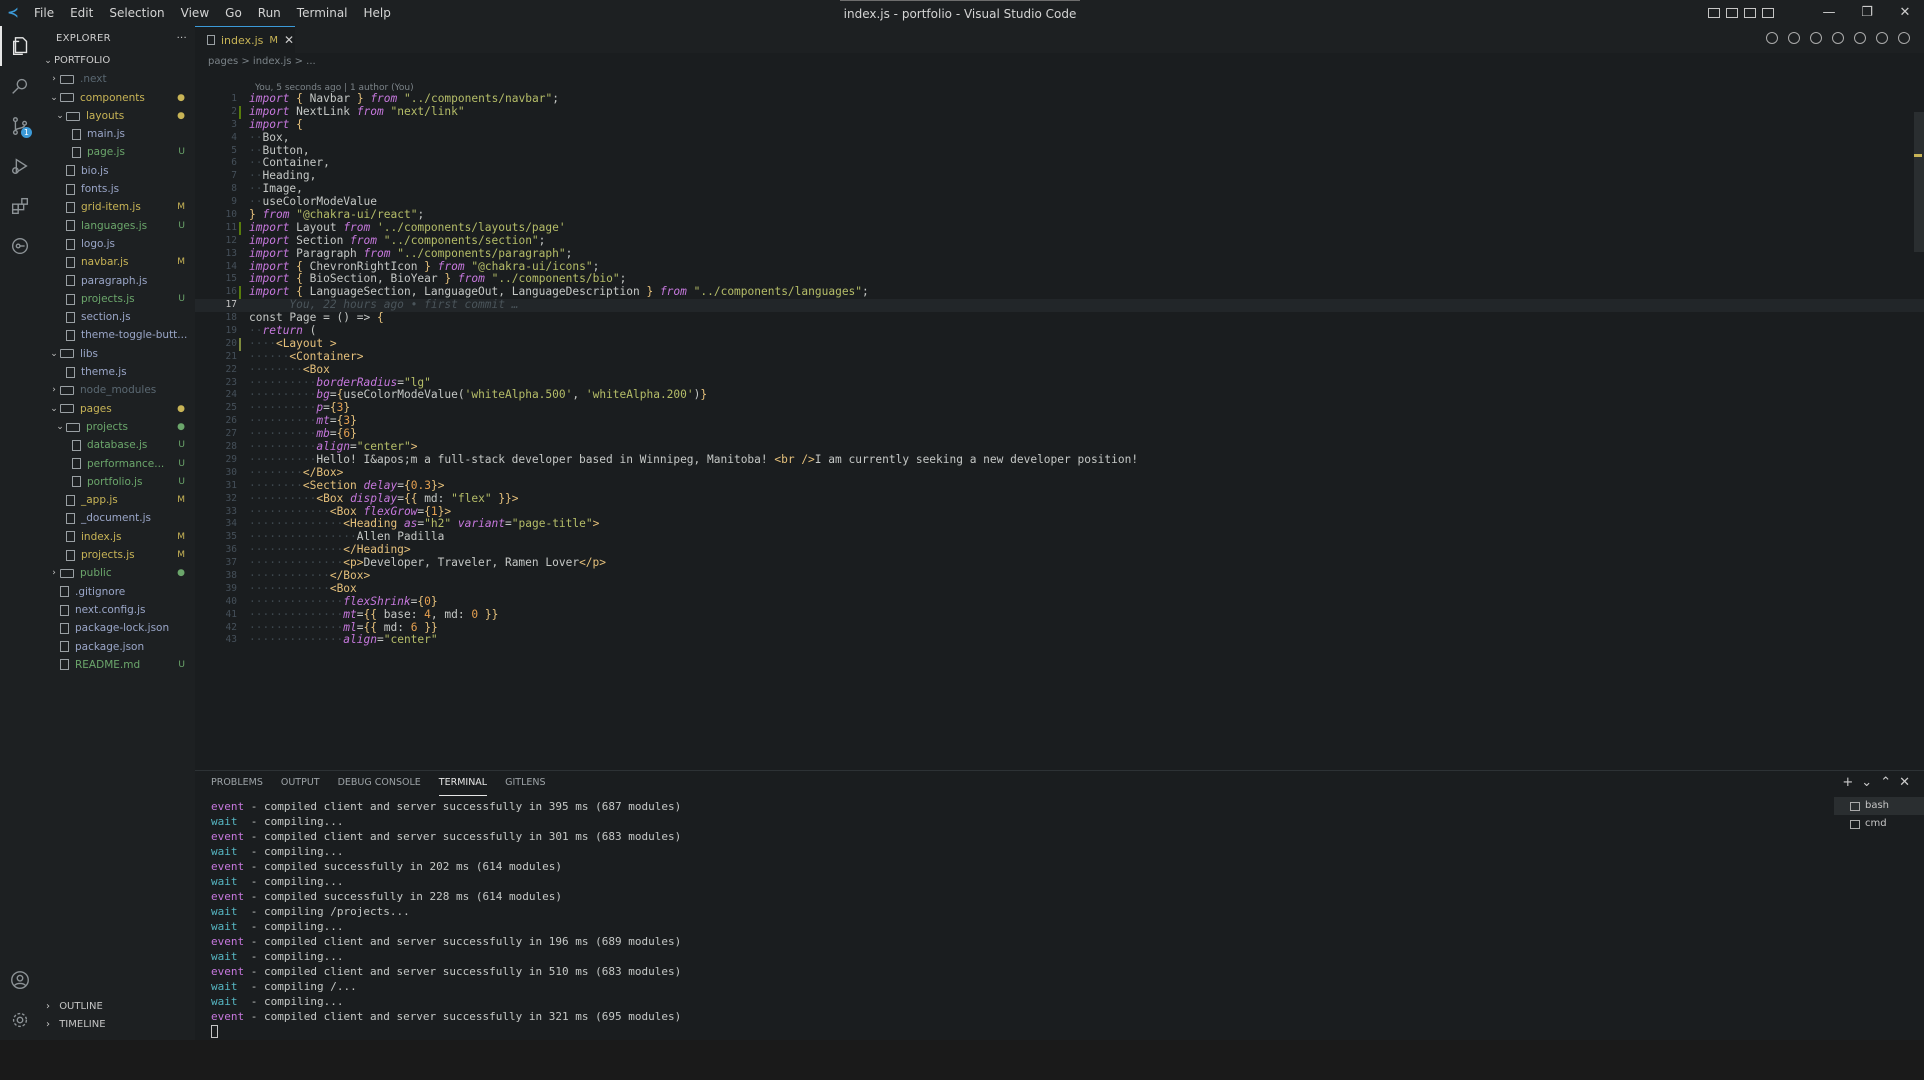  I want to click on toggle-secondary-sidebar-icon, so click(1750, 13).